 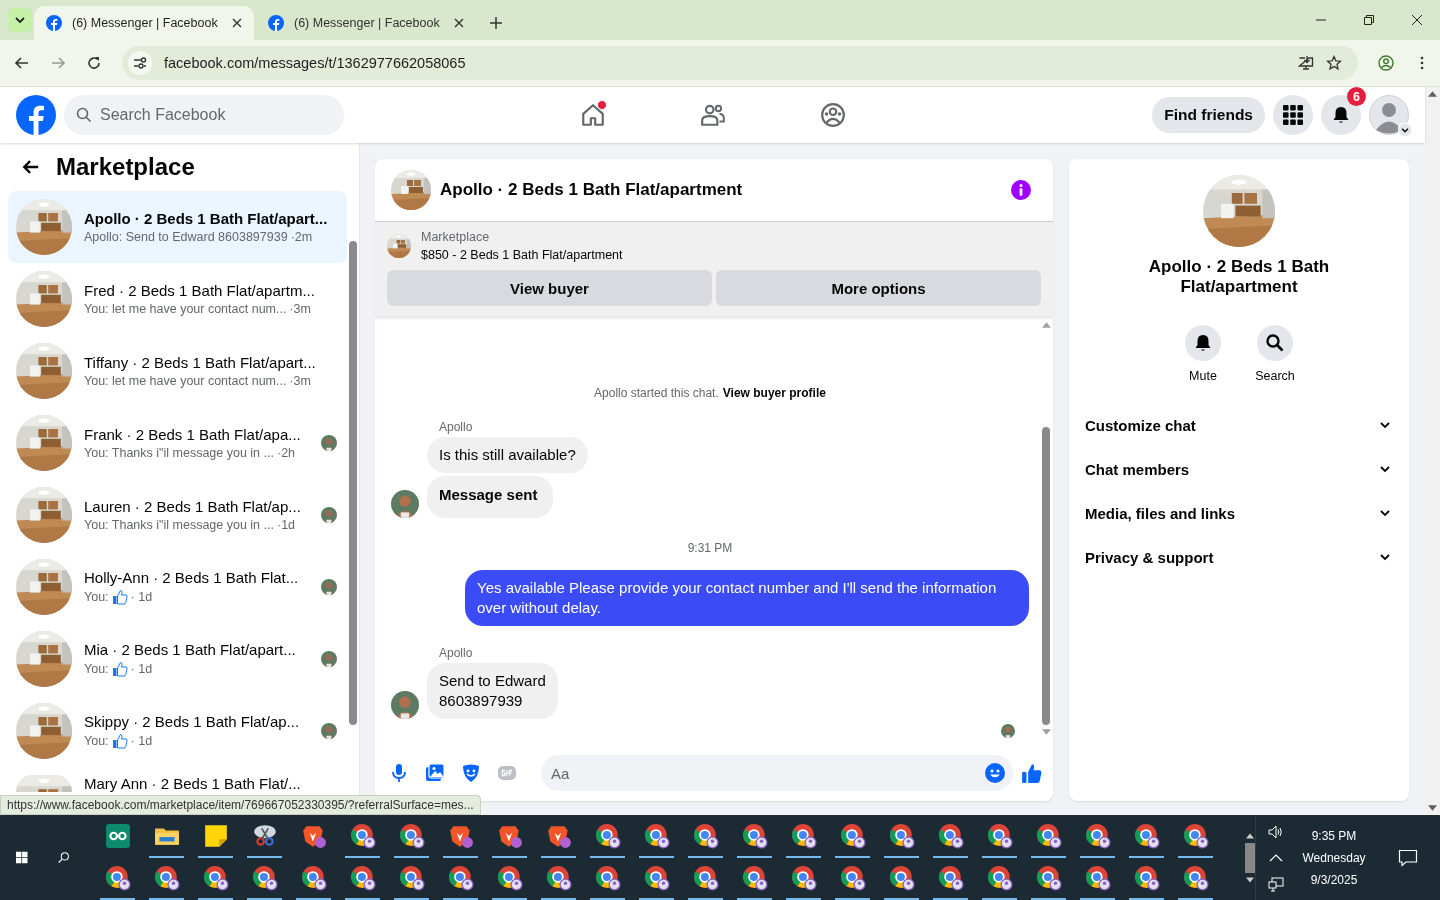 What do you see at coordinates (777, 773) in the screenshot?
I see `message-field: Aa` at bounding box center [777, 773].